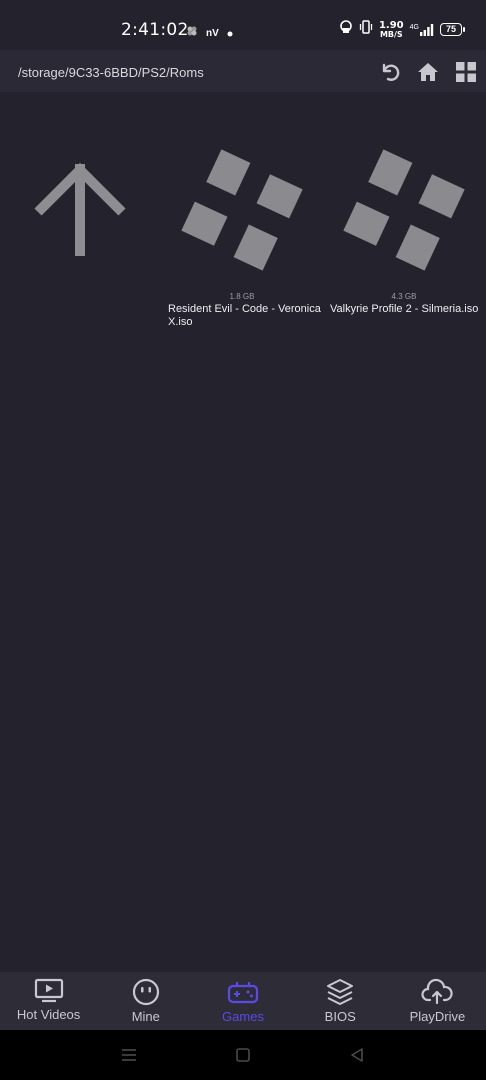  I want to click on face-icon, so click(145, 992).